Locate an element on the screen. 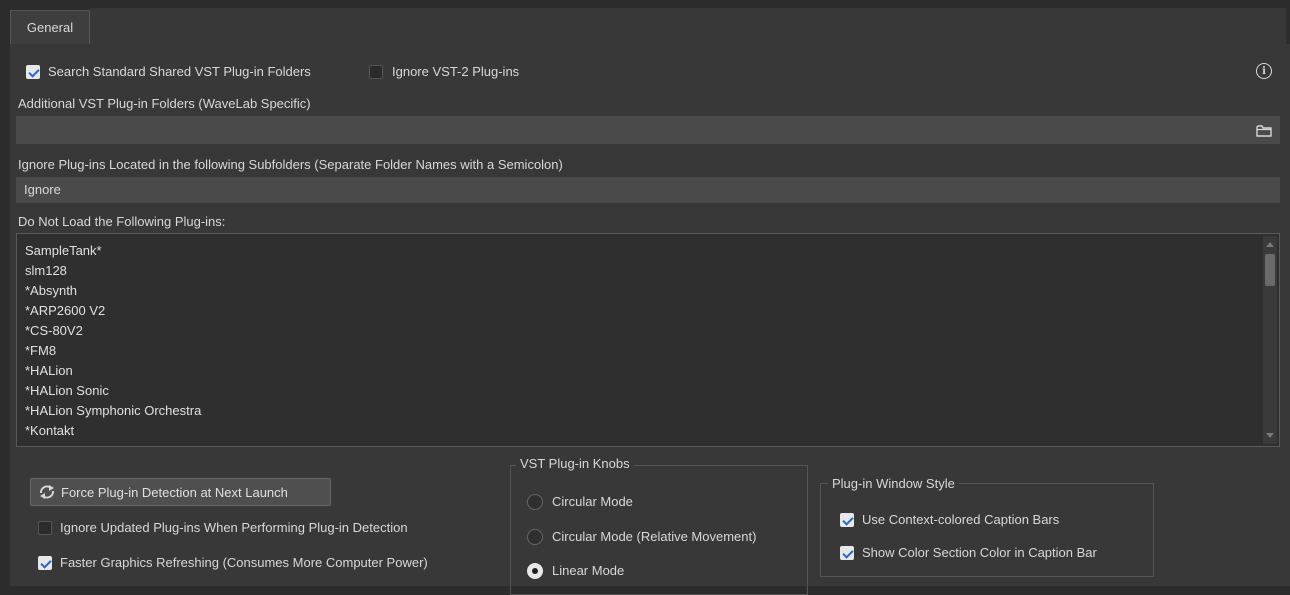 The height and width of the screenshot is (595, 1290). scrollbar-thumb is located at coordinates (1270, 270).